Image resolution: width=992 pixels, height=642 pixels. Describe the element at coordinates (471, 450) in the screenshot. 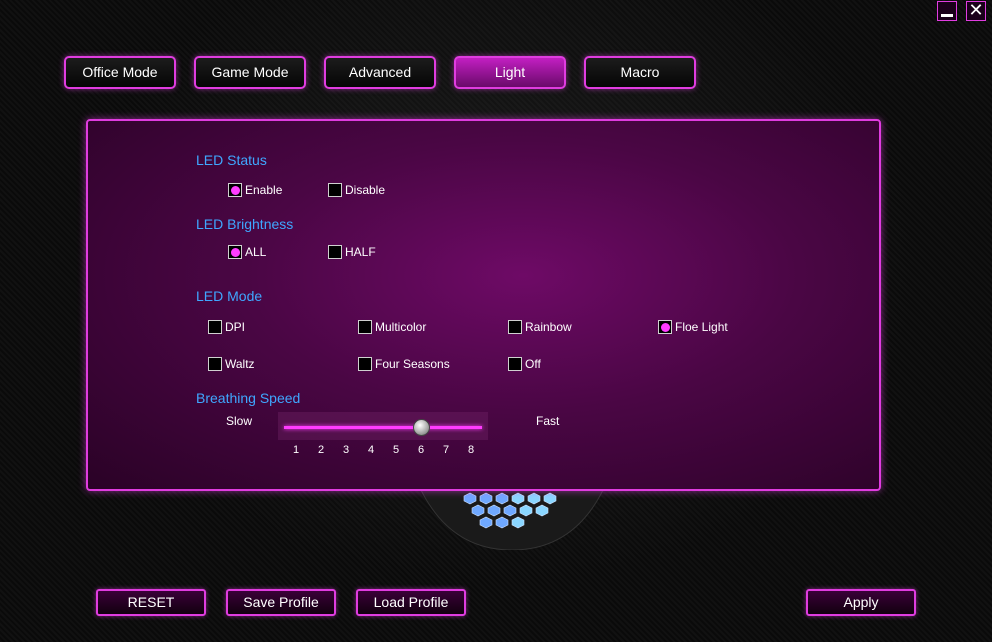

I see `slider-tick-8: 8` at that location.